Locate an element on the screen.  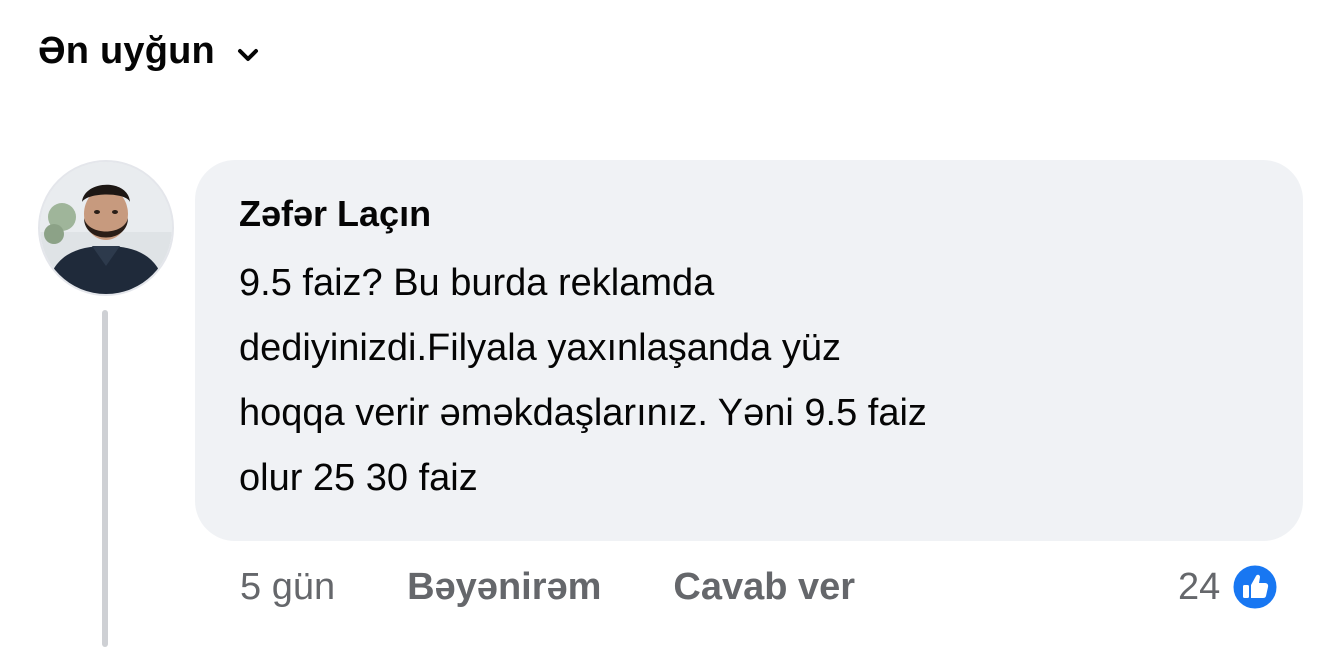
comment-line: olur 25 30 faiz is located at coordinates (358, 478).